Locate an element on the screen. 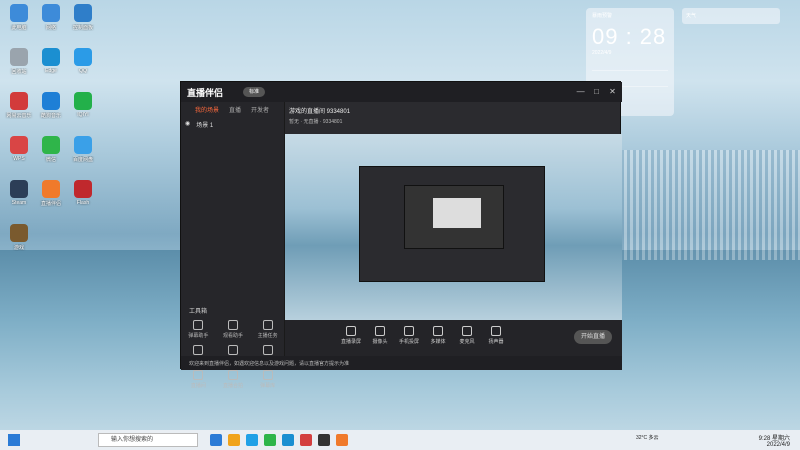 This screenshot has height=450, width=800. desktop-icon: IQIYI is located at coordinates (83, 105).